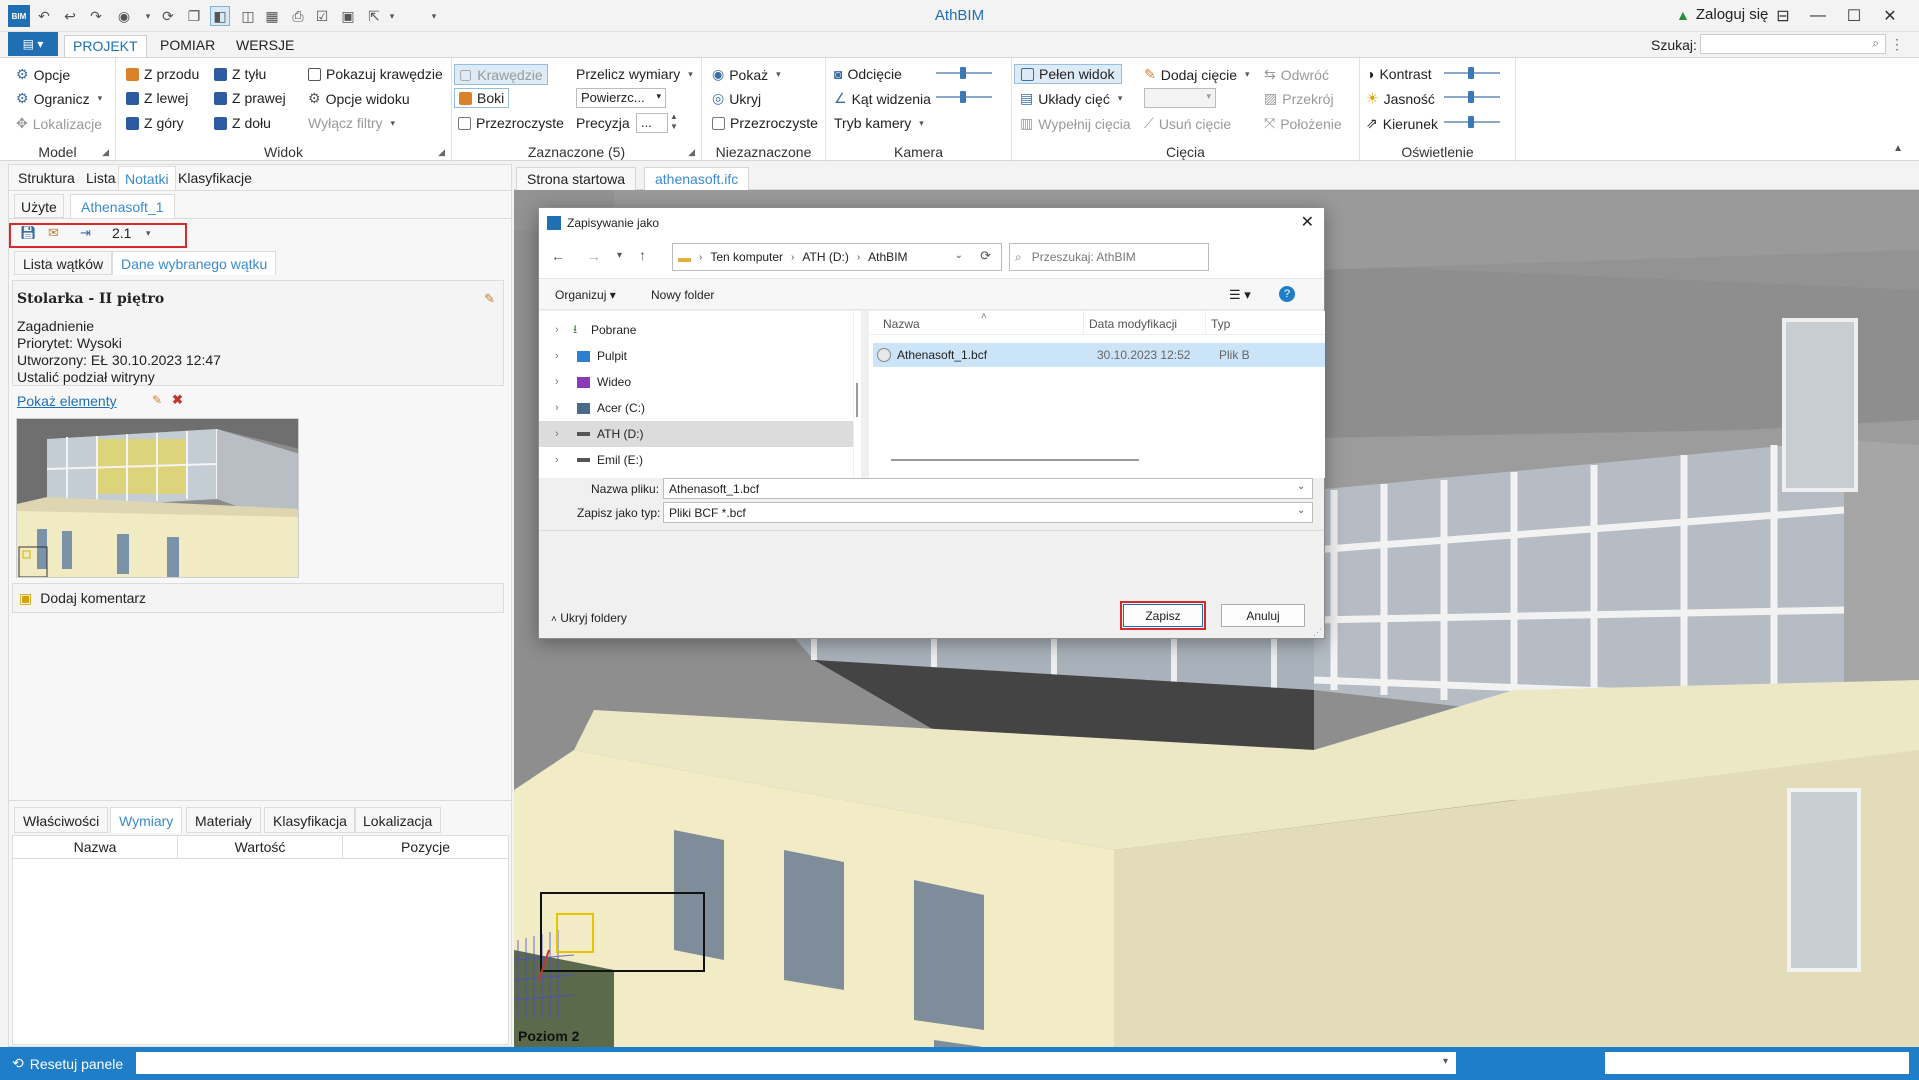  Describe the element at coordinates (621, 98) in the screenshot. I see `powierzchnia-select: Powierzc... ▾` at that location.